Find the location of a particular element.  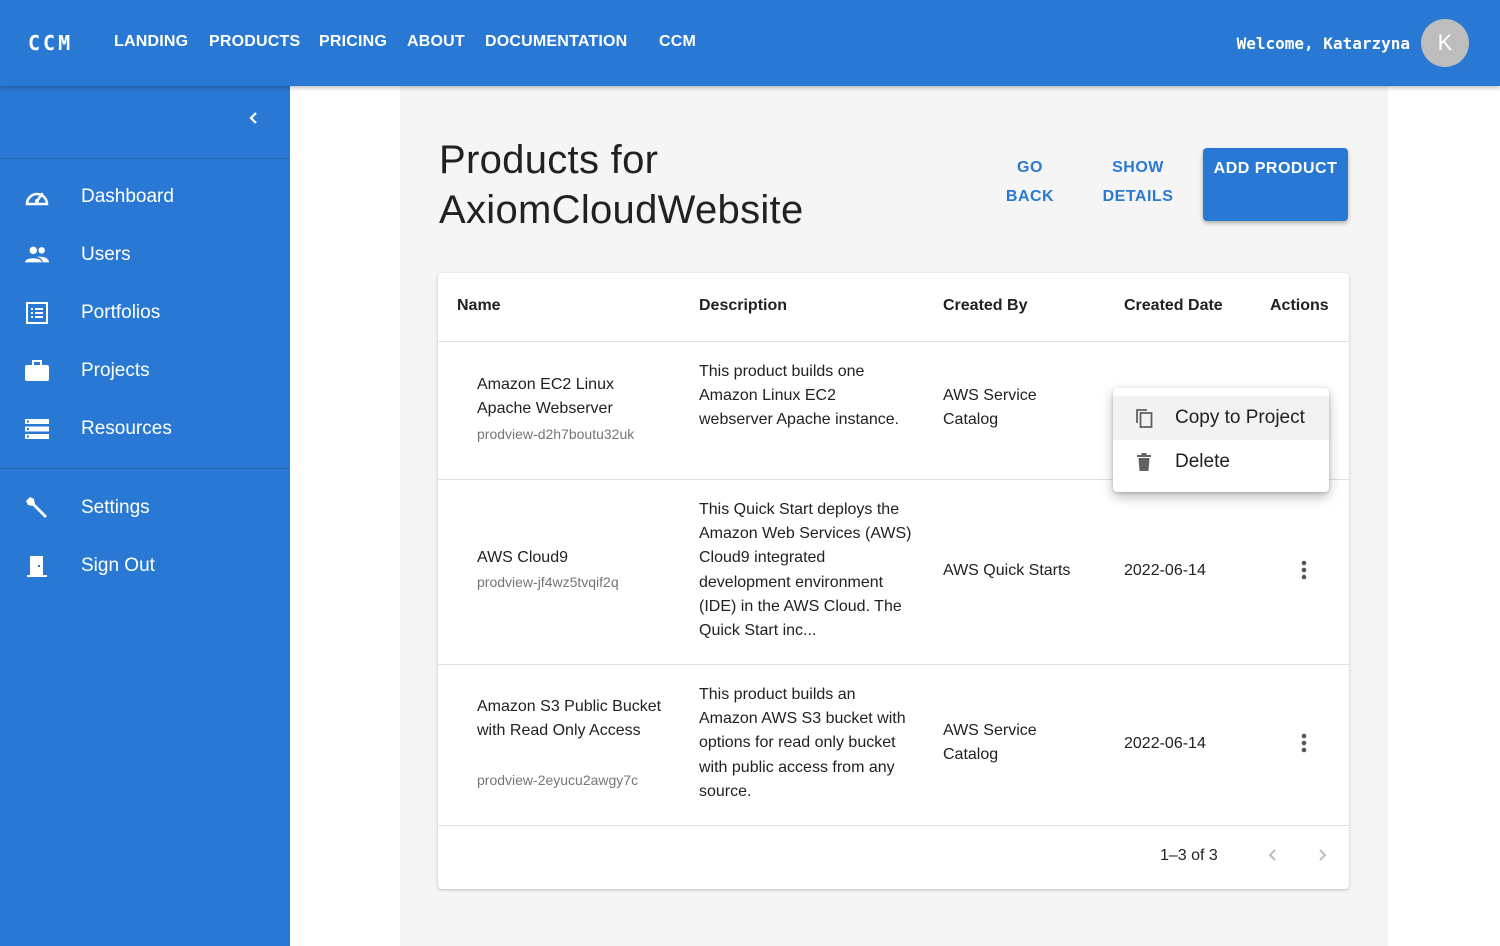

chevron-right-icon is located at coordinates (1322, 857).